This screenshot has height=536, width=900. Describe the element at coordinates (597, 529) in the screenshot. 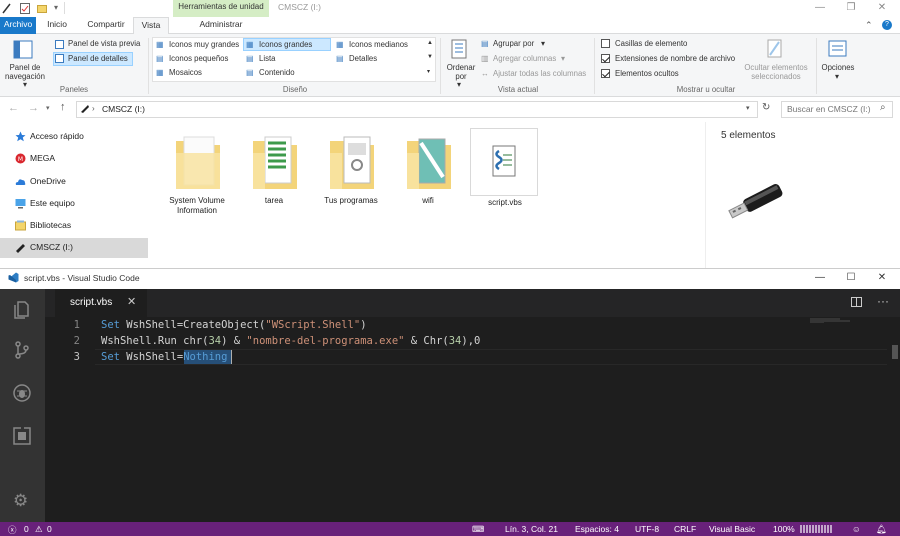

I see `indentation: Espacios: 4` at that location.